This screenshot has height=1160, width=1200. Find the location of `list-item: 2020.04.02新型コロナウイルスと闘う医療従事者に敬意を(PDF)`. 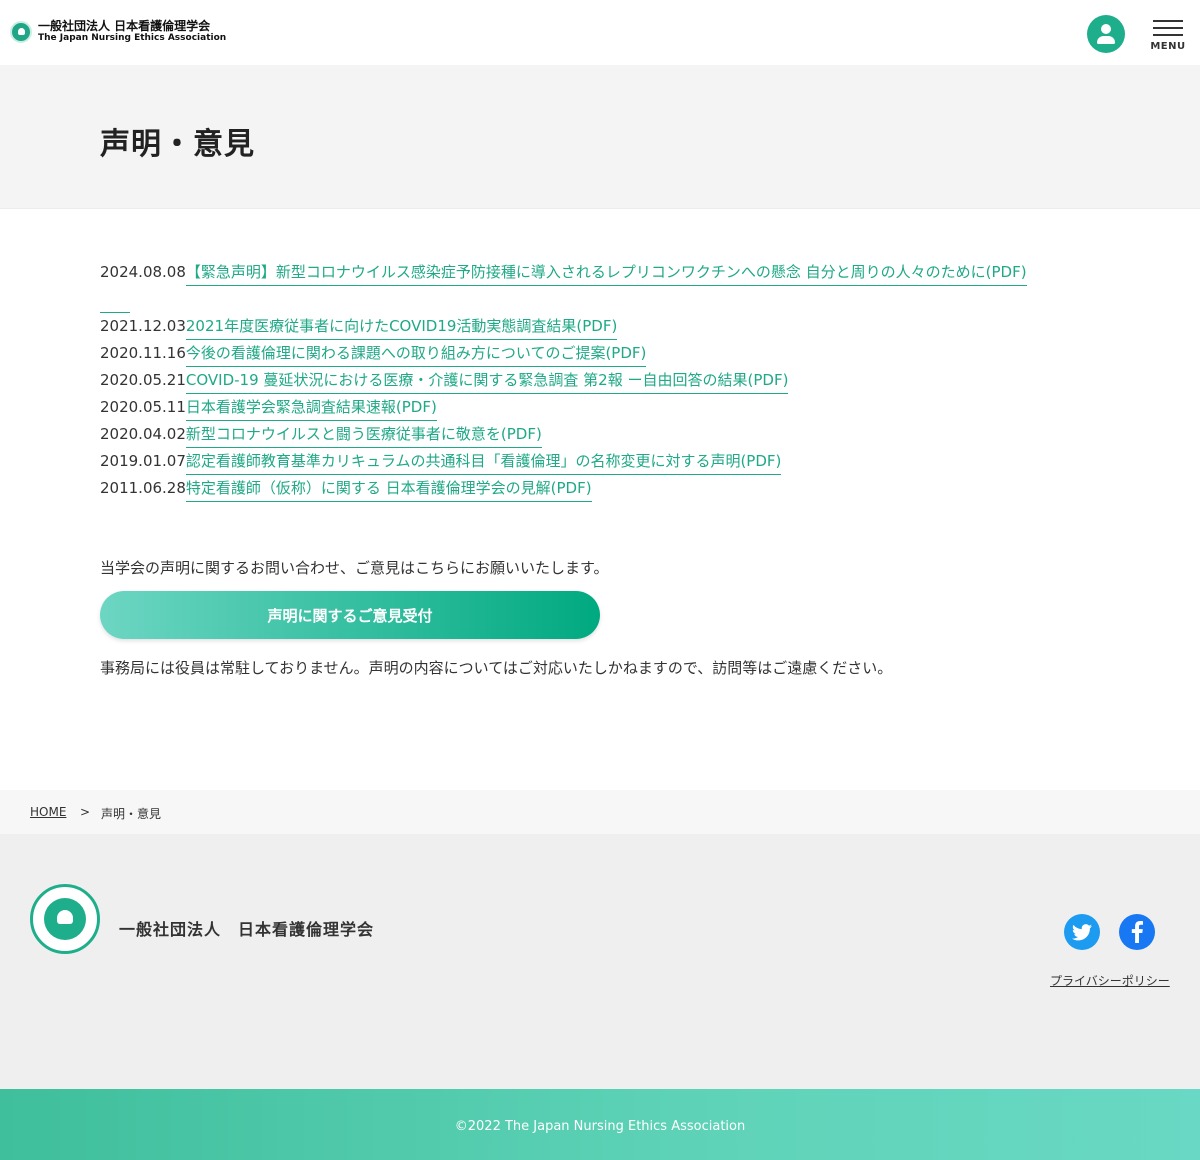

list-item: 2020.04.02新型コロナウイルスと闘う医療従事者に敬意を(PDF) is located at coordinates (321, 436).